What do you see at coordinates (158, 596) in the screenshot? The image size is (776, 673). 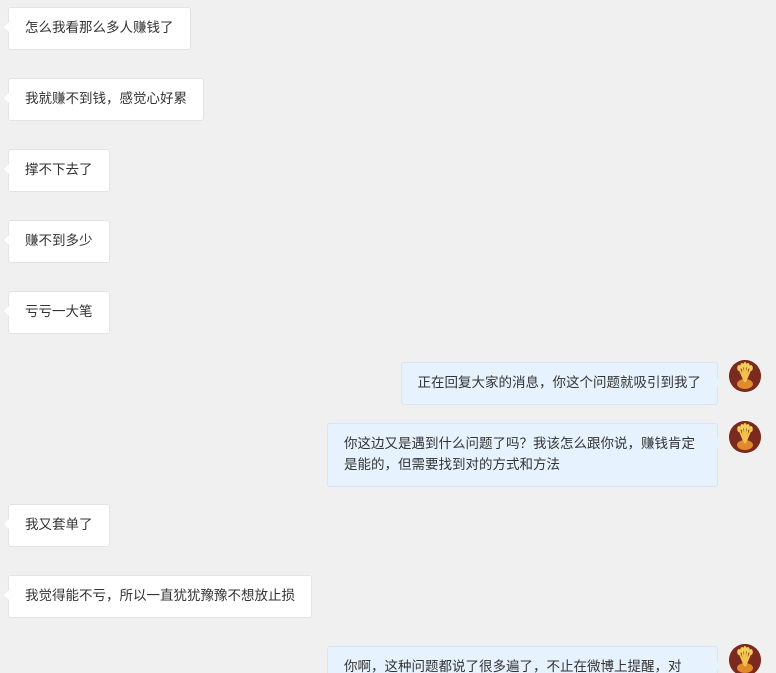 I see `incoming-message: 我觉得能不亏，所以一直犹犹豫豫不想放止损` at bounding box center [158, 596].